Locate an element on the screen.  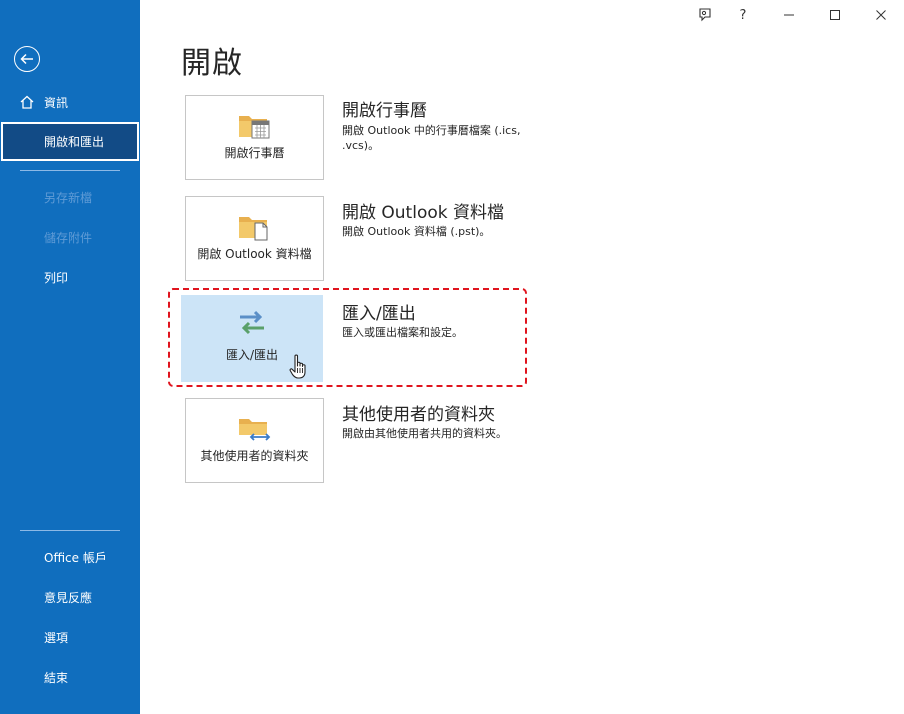
sidebar-item-save-attachments: 儲存附件 is located at coordinates (70, 237).